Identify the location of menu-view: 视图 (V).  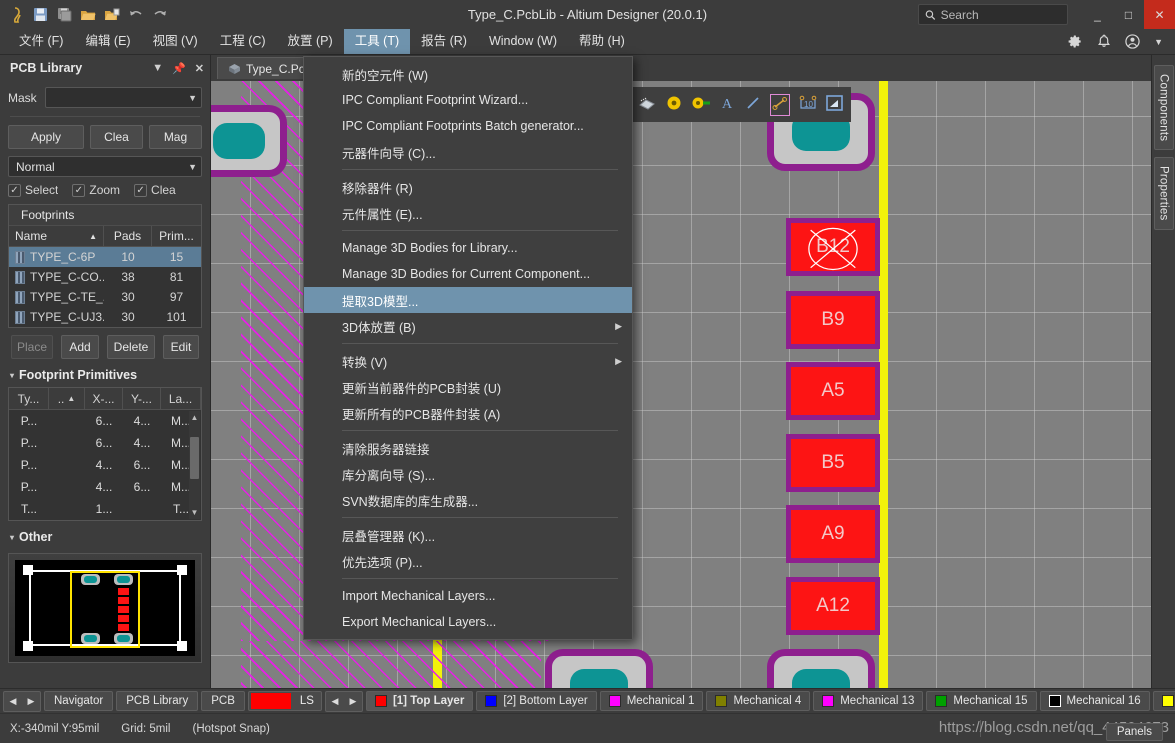
(175, 41).